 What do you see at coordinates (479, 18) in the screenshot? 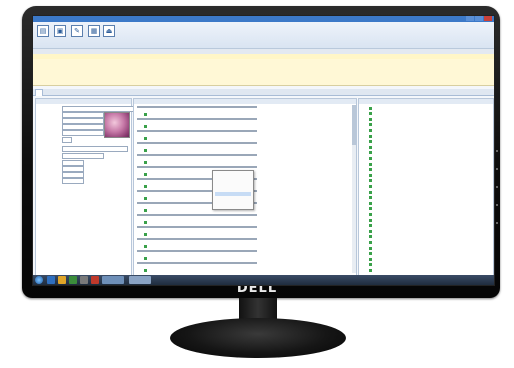
I see `maximize-button` at bounding box center [479, 18].